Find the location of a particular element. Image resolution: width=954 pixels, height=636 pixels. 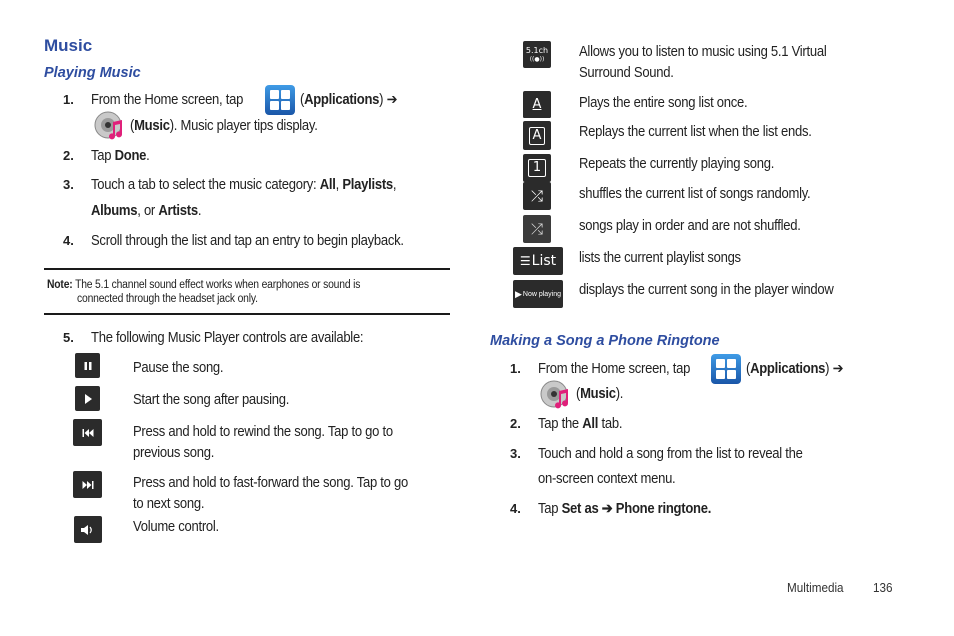

note-top-rule is located at coordinates (247, 269).